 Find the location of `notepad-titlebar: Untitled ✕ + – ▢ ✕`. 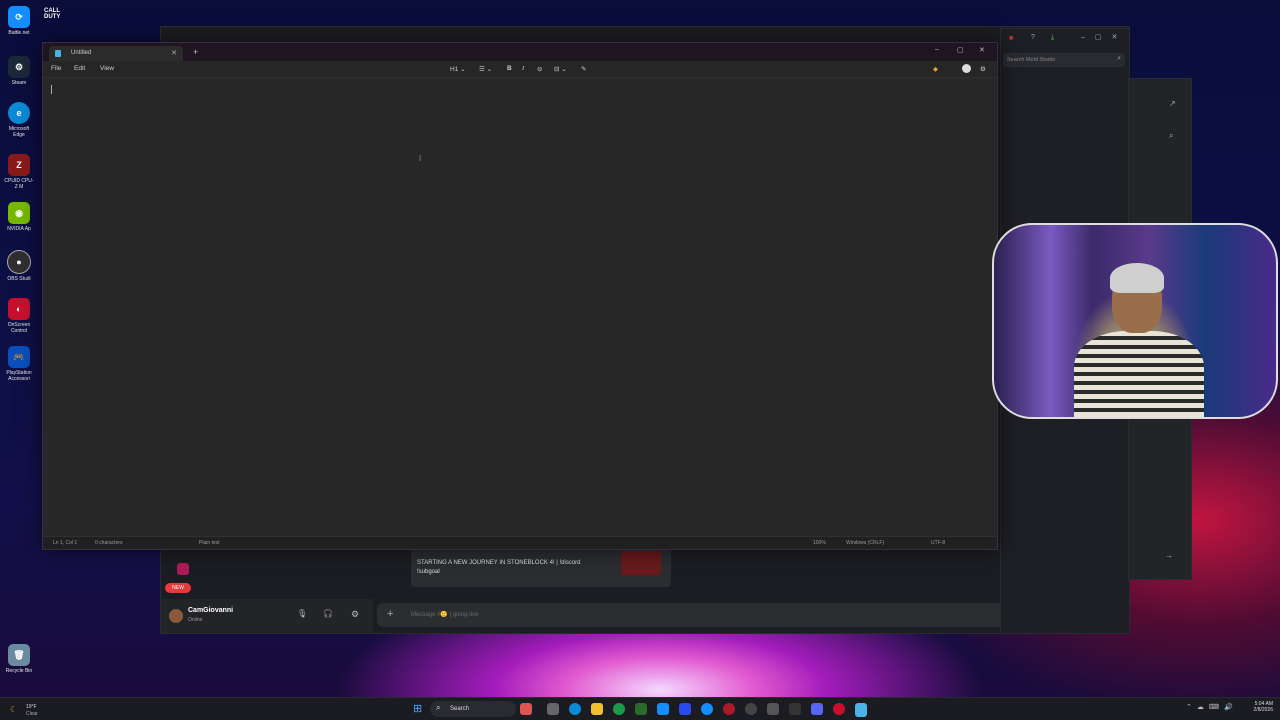

notepad-titlebar: Untitled ✕ + – ▢ ✕ is located at coordinates (520, 52).